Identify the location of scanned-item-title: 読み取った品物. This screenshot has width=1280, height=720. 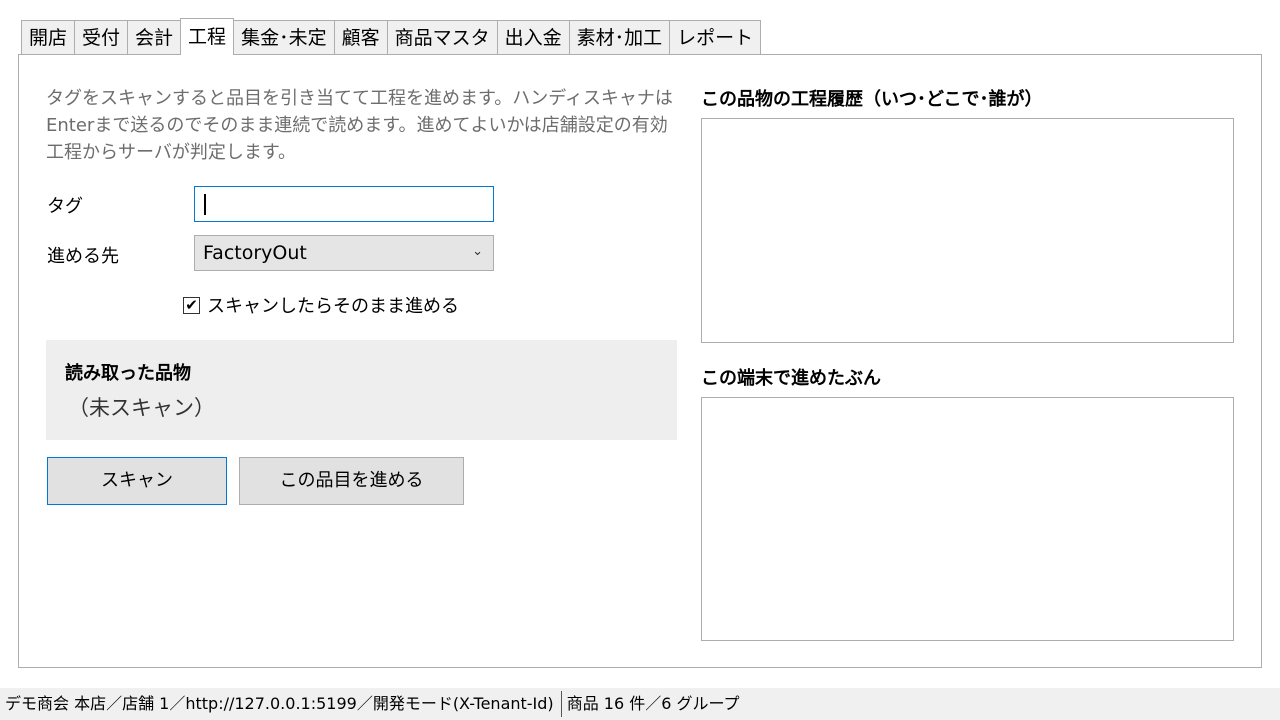
(128, 373).